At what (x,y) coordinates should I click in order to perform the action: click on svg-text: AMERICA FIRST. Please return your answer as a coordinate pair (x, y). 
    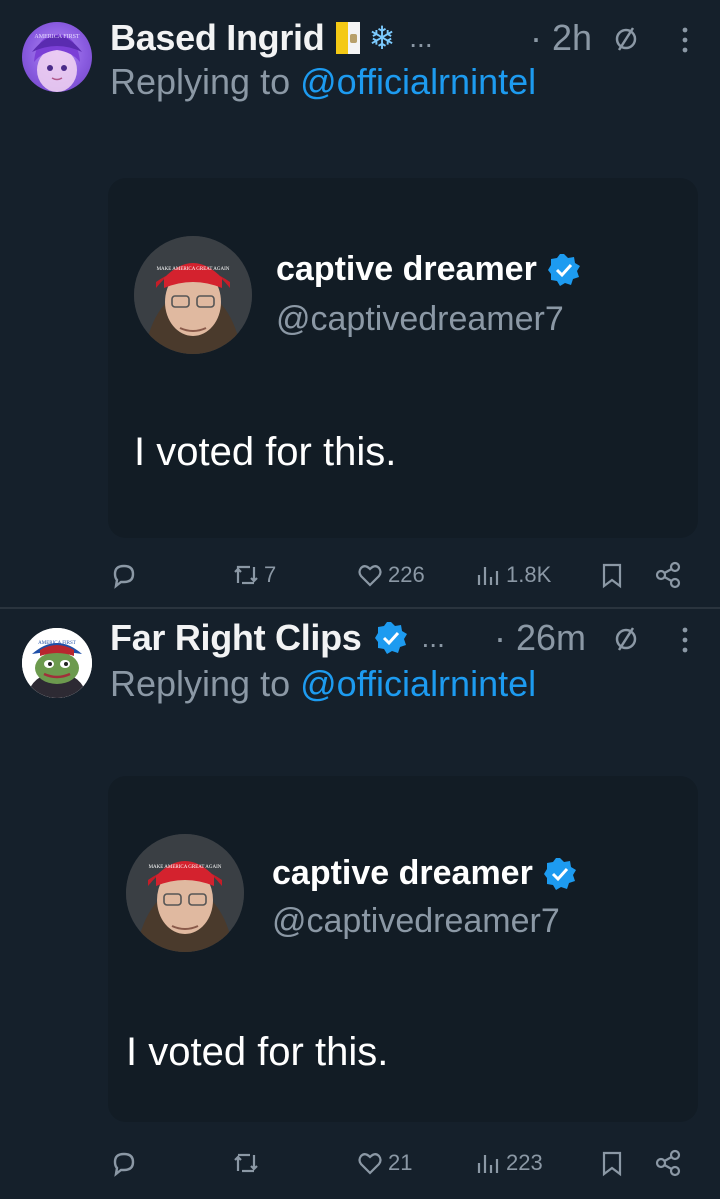
    Looking at the image, I should click on (57, 643).